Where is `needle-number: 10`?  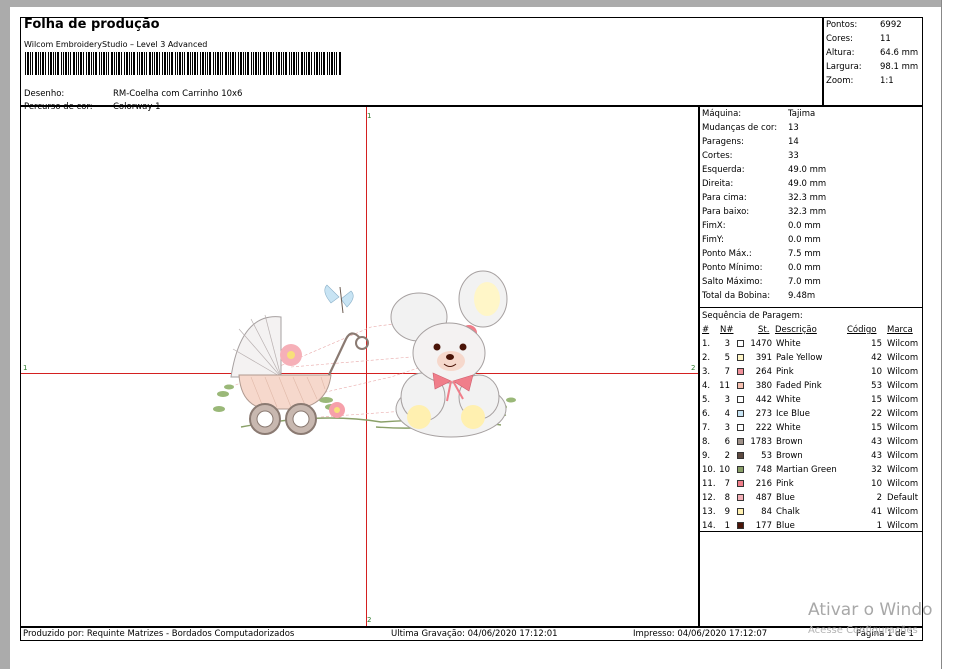 needle-number: 10 is located at coordinates (724, 470).